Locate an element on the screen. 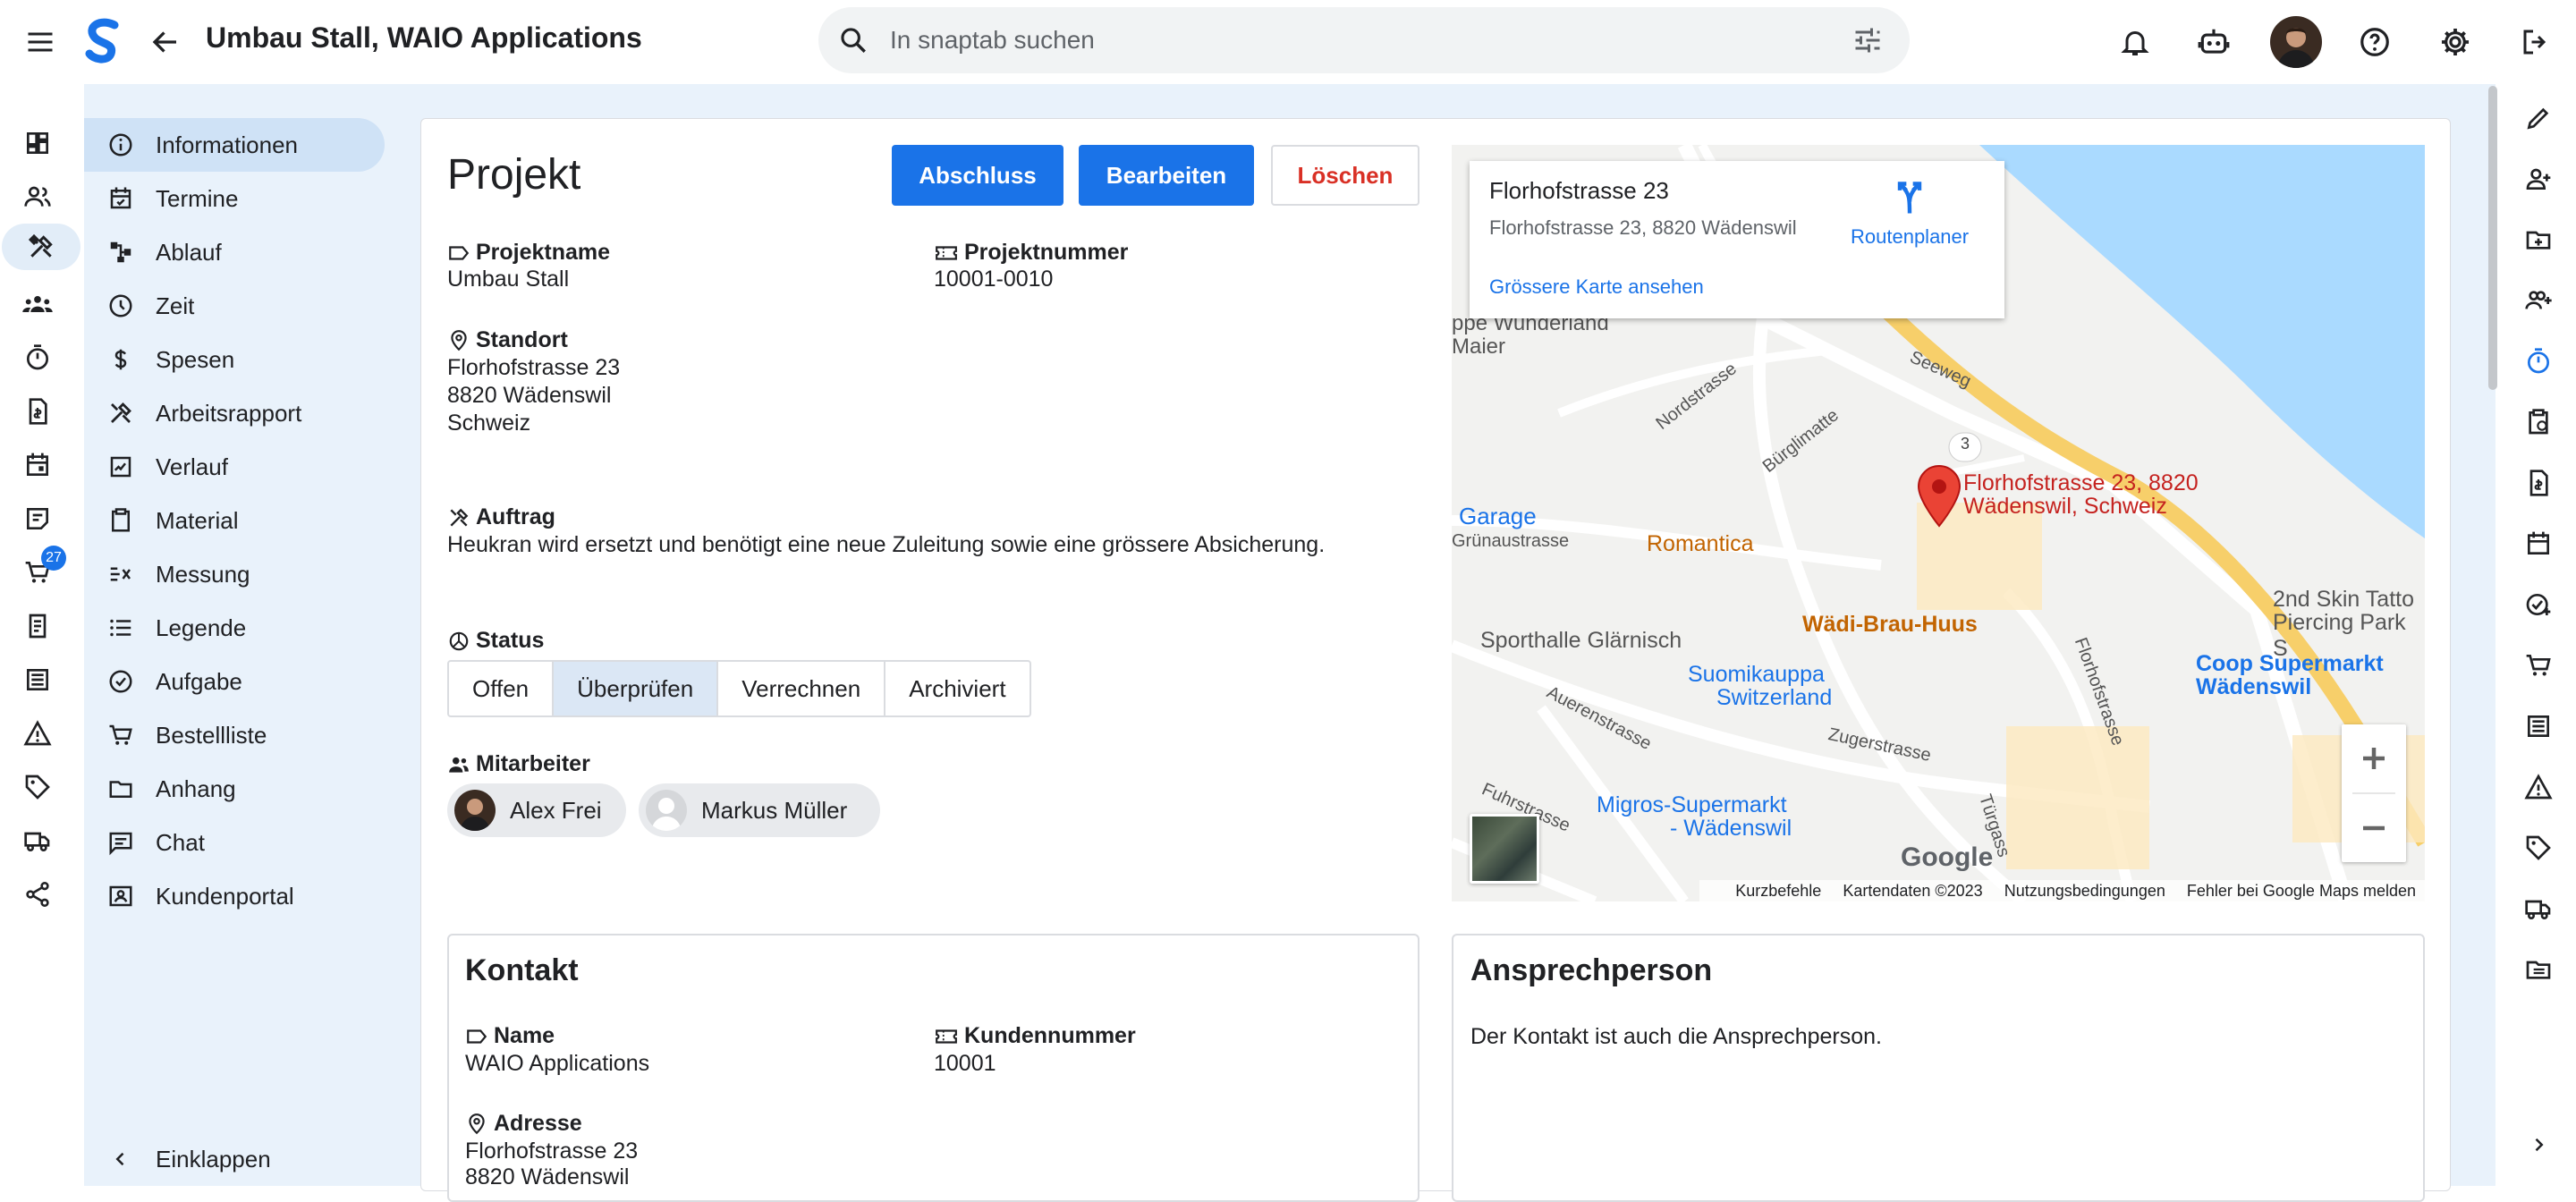  page-title: Umbau Stall, WAIO Applications is located at coordinates (424, 37).